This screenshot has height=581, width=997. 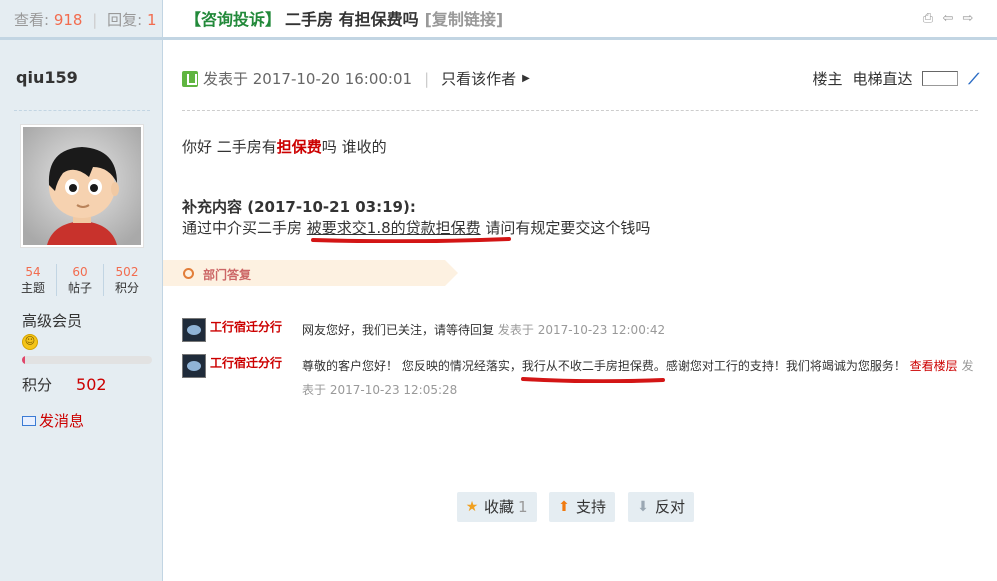 I want to click on support-label: 支持, so click(x=591, y=507).